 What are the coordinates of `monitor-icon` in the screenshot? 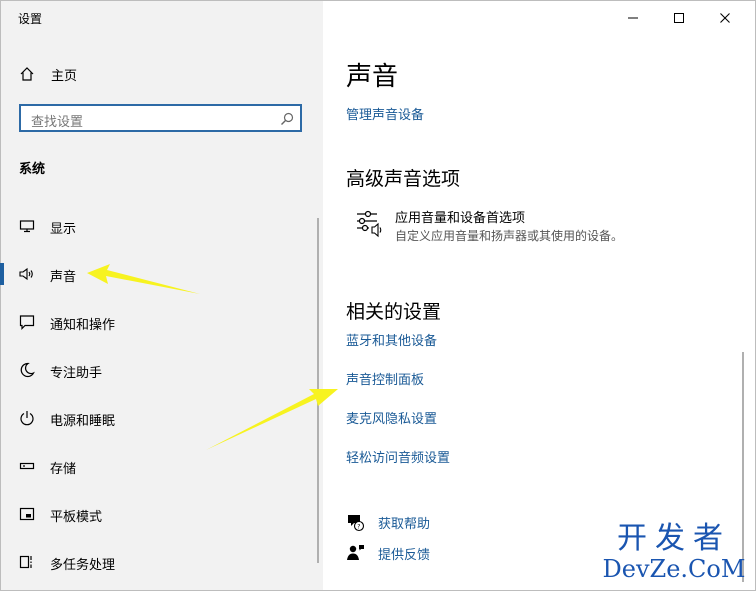 It's located at (27, 226).